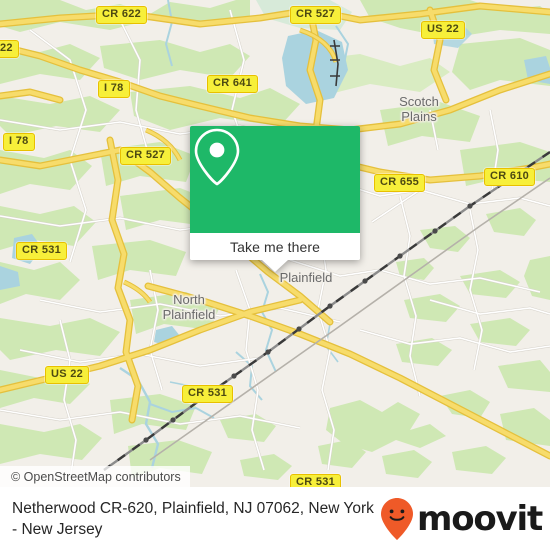  Describe the element at coordinates (95, 476) in the screenshot. I see `map-attribution: © OpenStreetMap contributors` at that location.